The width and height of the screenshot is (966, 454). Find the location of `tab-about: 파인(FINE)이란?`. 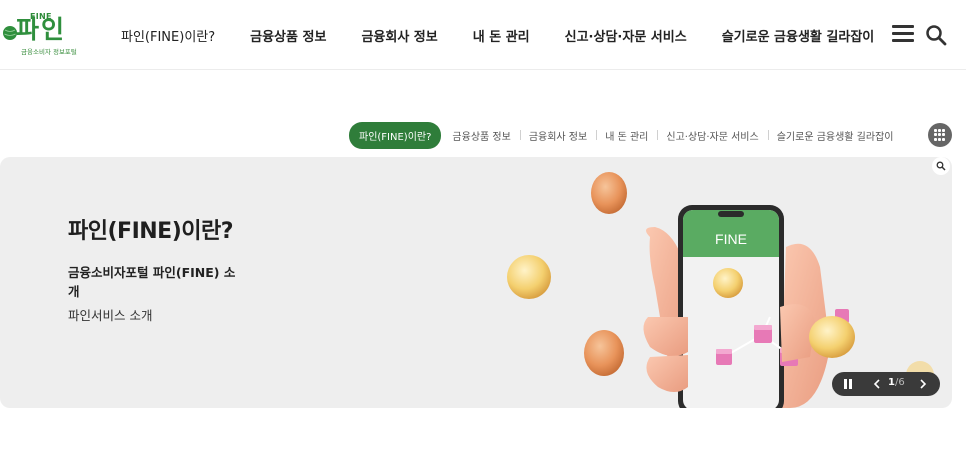

tab-about: 파인(FINE)이란? is located at coordinates (395, 135).